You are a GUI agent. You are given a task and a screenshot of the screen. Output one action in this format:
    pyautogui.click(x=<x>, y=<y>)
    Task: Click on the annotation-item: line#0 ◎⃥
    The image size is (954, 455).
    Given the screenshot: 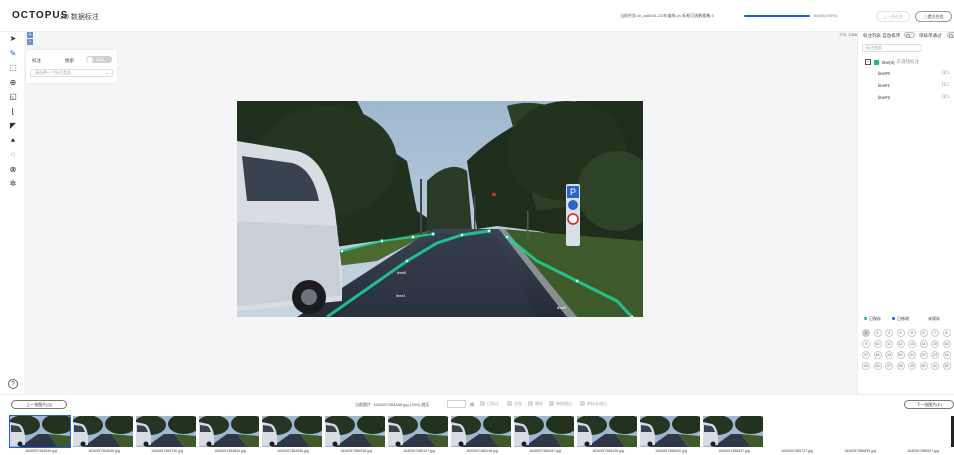 What is the action you would take?
    pyautogui.click(x=915, y=73)
    